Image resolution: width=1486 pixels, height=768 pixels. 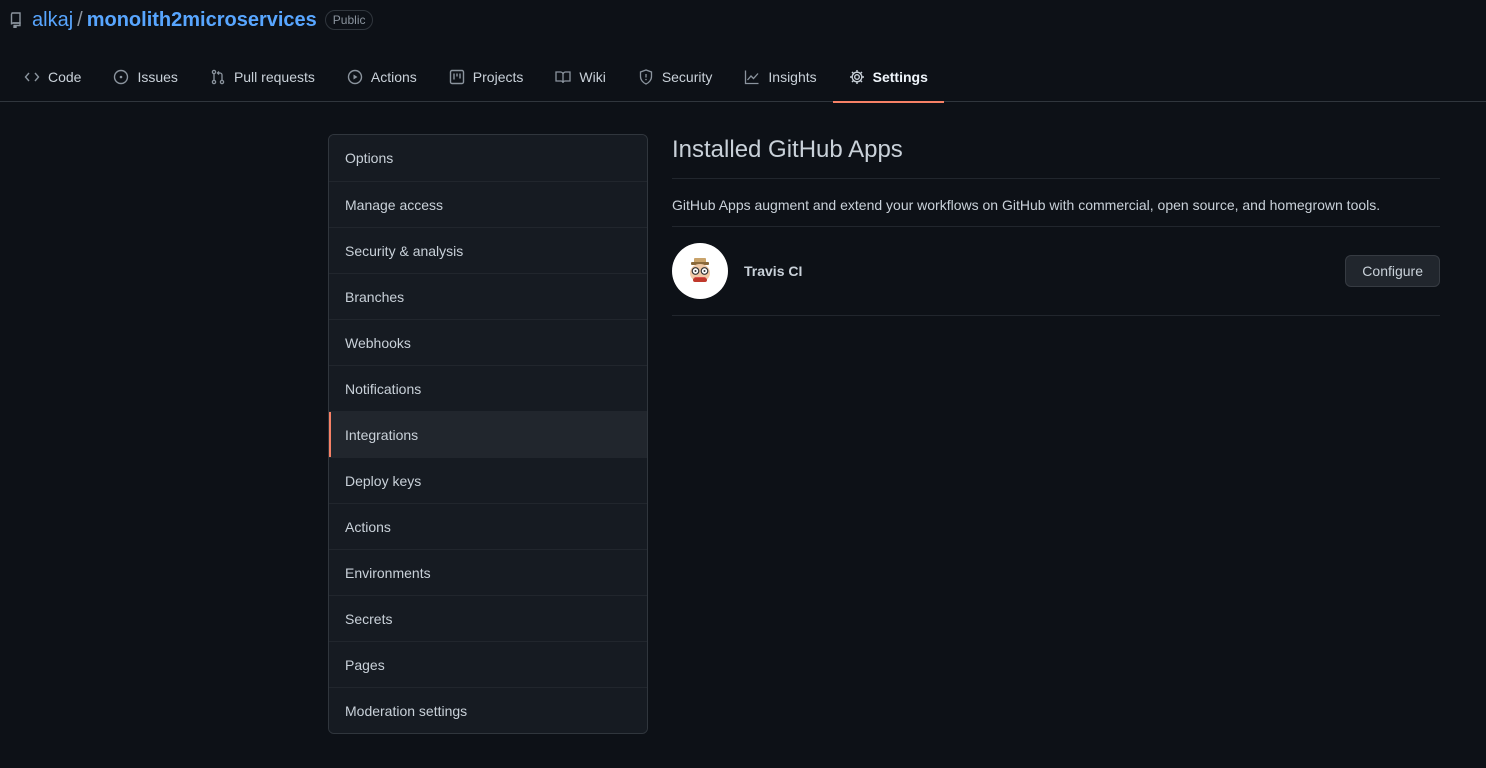 I want to click on repo-owner-link: alkaj, so click(x=52, y=20).